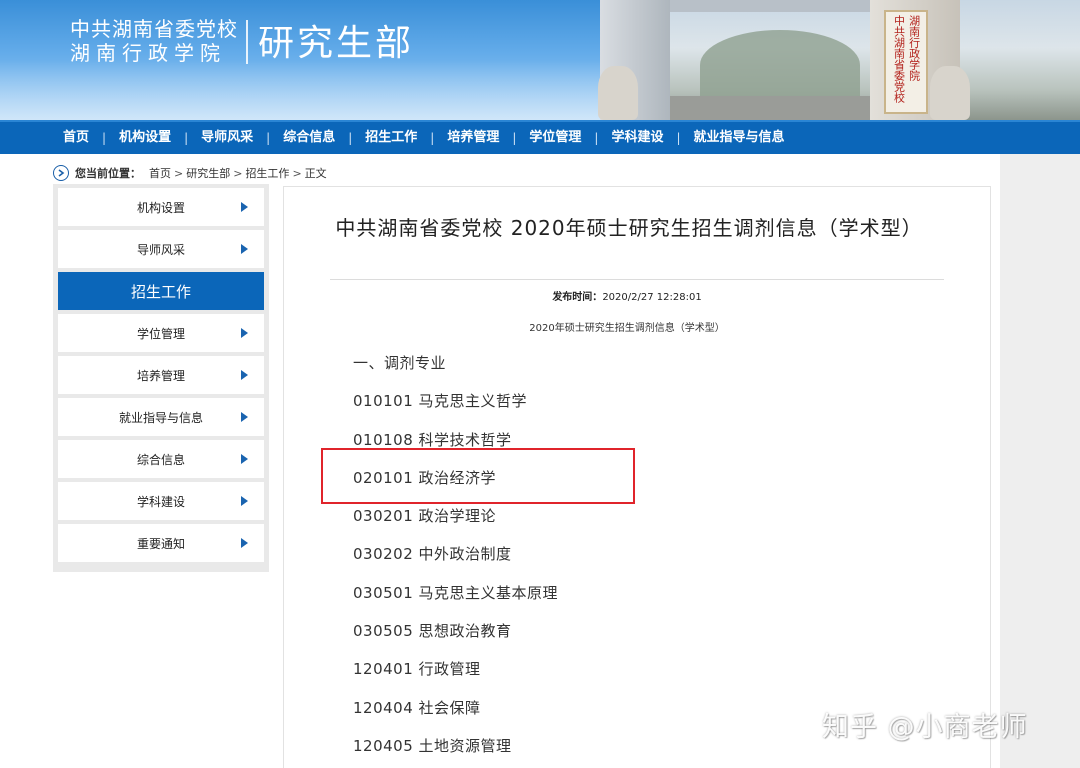 The width and height of the screenshot is (1080, 768). What do you see at coordinates (440, 401) in the screenshot?
I see `major-item: 010101 马克思主义哲学` at bounding box center [440, 401].